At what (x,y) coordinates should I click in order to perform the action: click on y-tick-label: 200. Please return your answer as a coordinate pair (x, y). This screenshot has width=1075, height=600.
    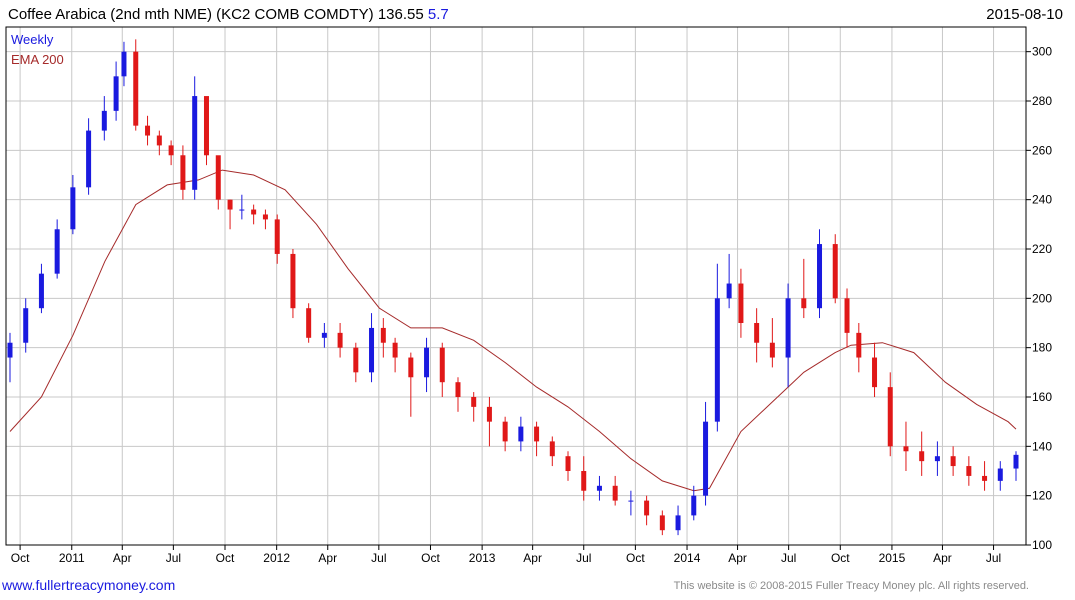
    Looking at the image, I should click on (1042, 298).